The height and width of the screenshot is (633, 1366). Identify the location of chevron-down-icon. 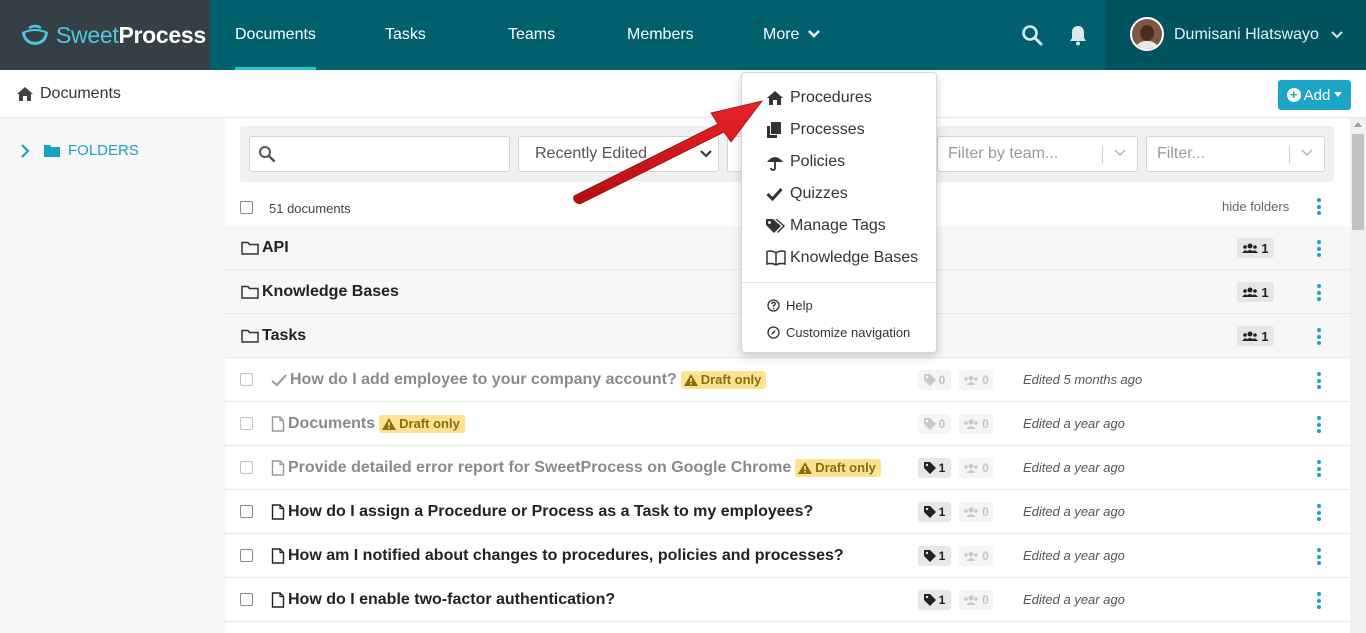
(1307, 153).